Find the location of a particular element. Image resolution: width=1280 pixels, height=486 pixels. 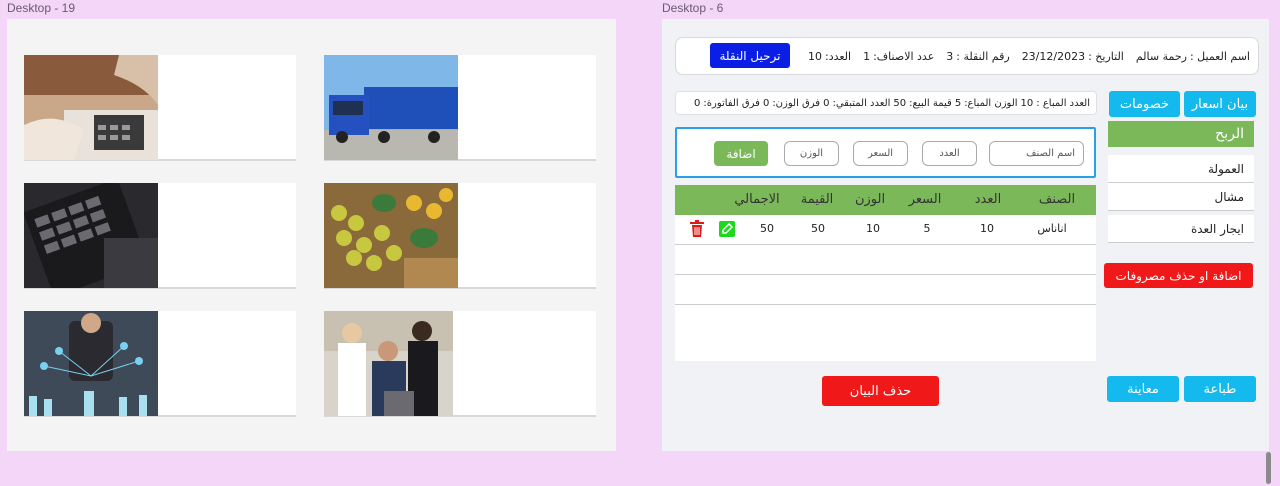

price-input: السعر is located at coordinates (880, 153).